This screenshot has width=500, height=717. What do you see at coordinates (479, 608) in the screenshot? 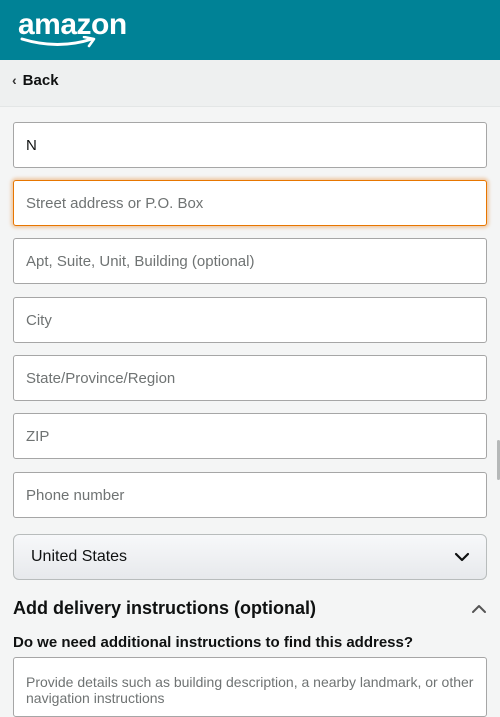
I see `chevron-up-icon` at bounding box center [479, 608].